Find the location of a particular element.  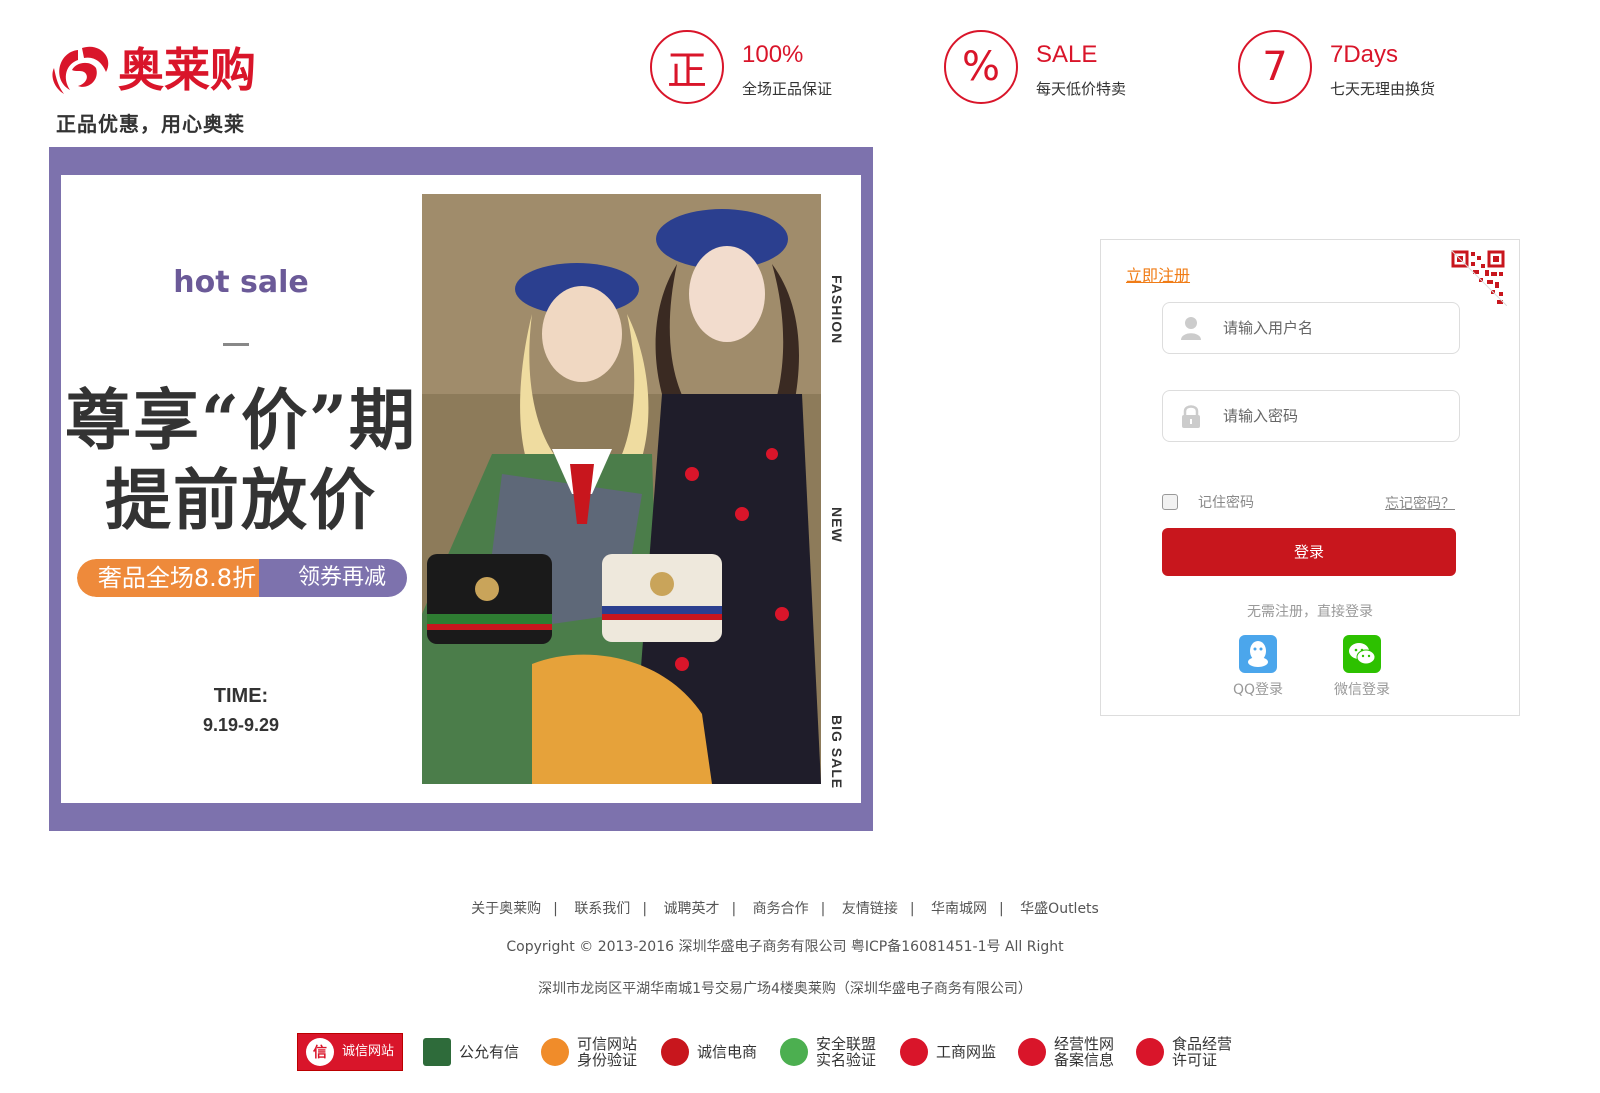

no-register-hint: 无需注册，直接登录 is located at coordinates (1310, 612).